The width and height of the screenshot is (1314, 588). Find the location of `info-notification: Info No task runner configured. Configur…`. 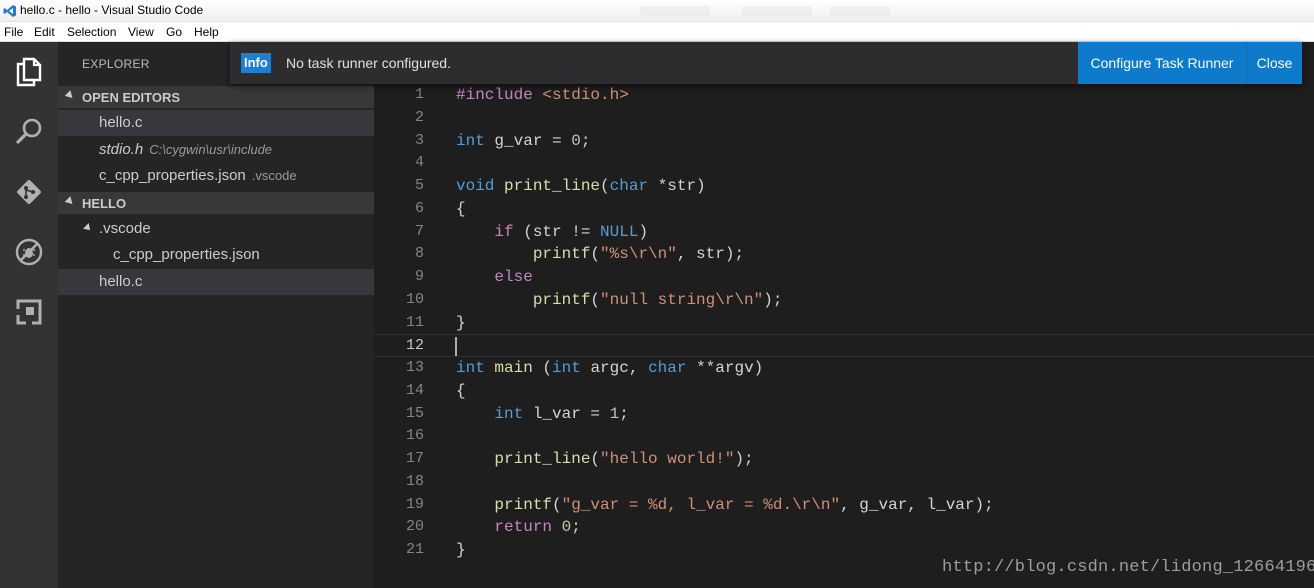

info-notification: Info No task runner configured. Configur… is located at coordinates (766, 63).